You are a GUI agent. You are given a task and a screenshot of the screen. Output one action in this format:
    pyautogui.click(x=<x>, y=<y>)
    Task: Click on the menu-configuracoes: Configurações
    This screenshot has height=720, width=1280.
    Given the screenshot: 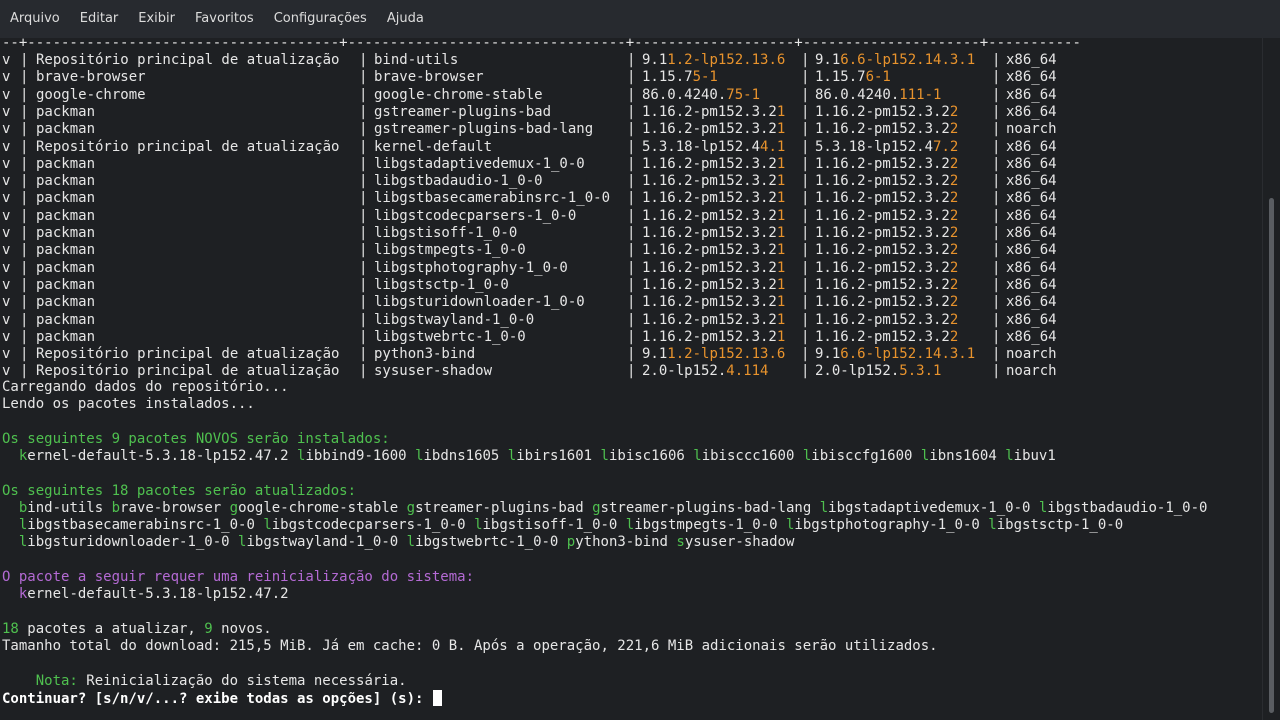 What is the action you would take?
    pyautogui.click(x=320, y=19)
    